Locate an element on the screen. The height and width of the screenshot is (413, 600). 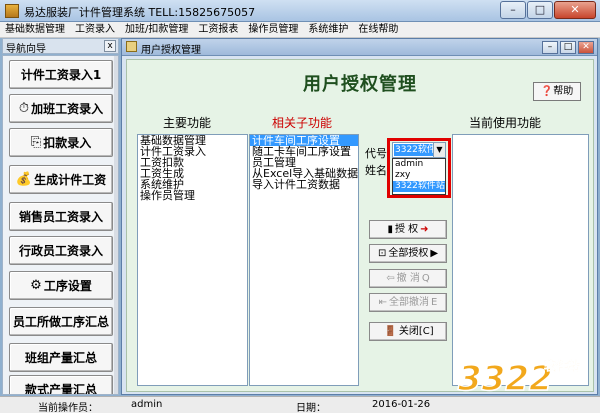
watermark-logo: 3322 软件站 is located at coordinates (518, 377).